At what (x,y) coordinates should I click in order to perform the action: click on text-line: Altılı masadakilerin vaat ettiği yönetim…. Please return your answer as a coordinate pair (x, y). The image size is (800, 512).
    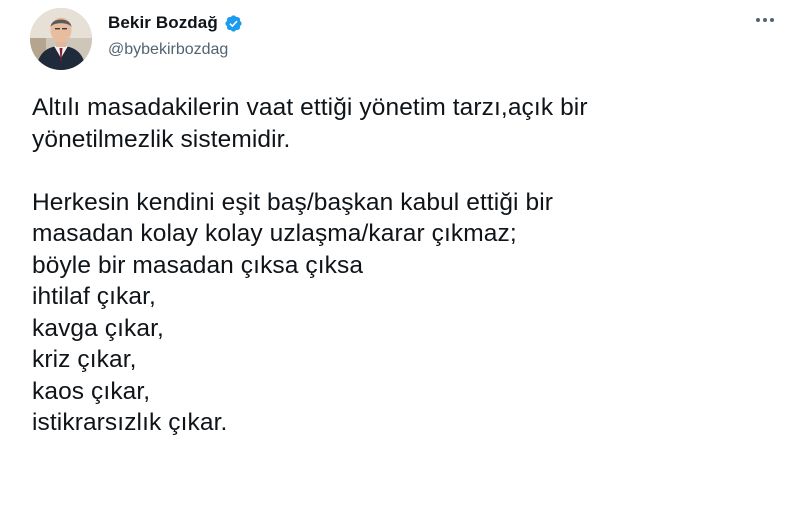
    Looking at the image, I should click on (310, 107).